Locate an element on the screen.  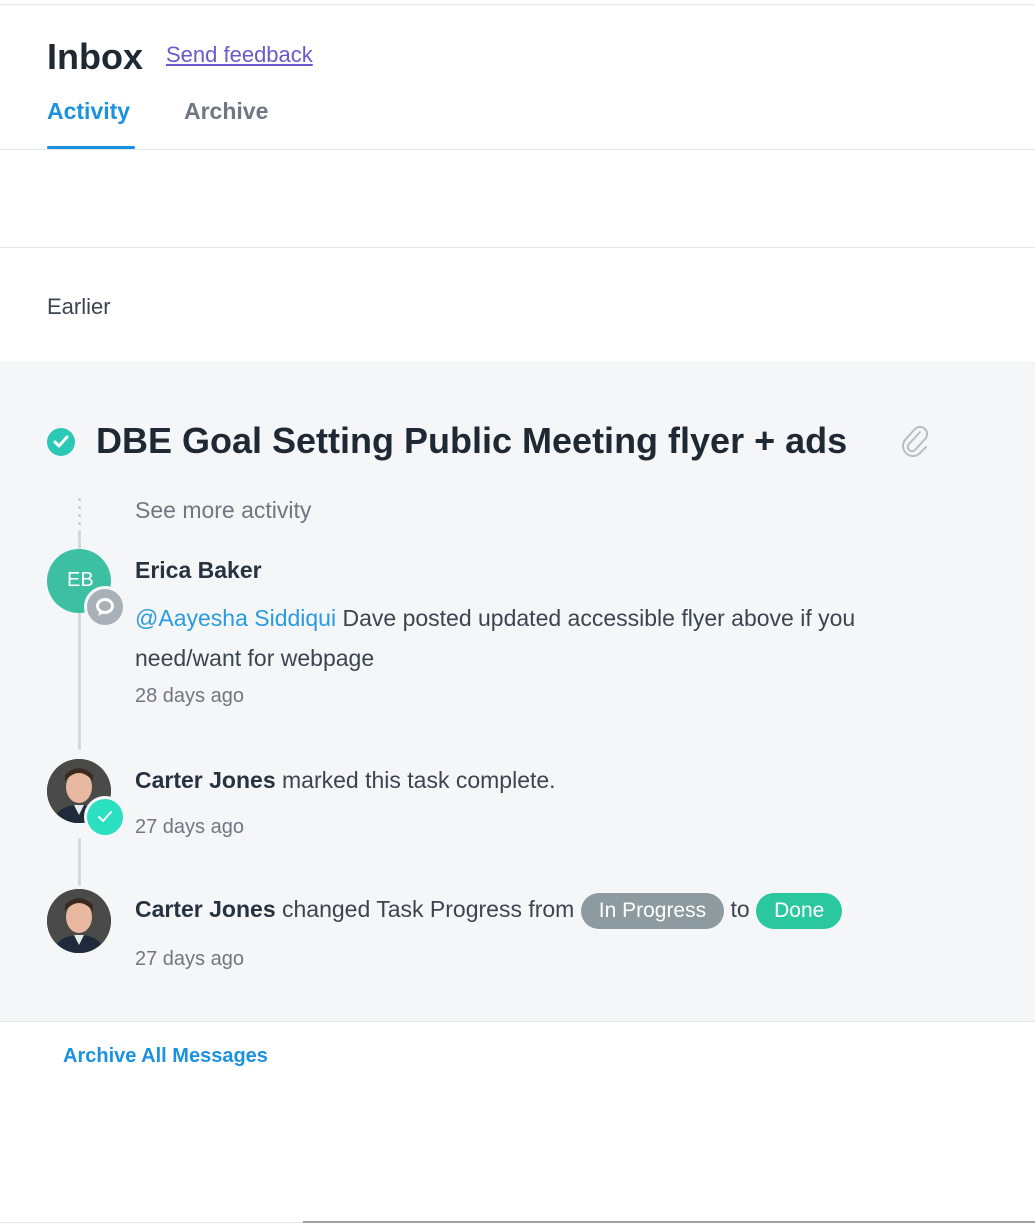
see-more-activity-link: See more activity is located at coordinates (223, 510).